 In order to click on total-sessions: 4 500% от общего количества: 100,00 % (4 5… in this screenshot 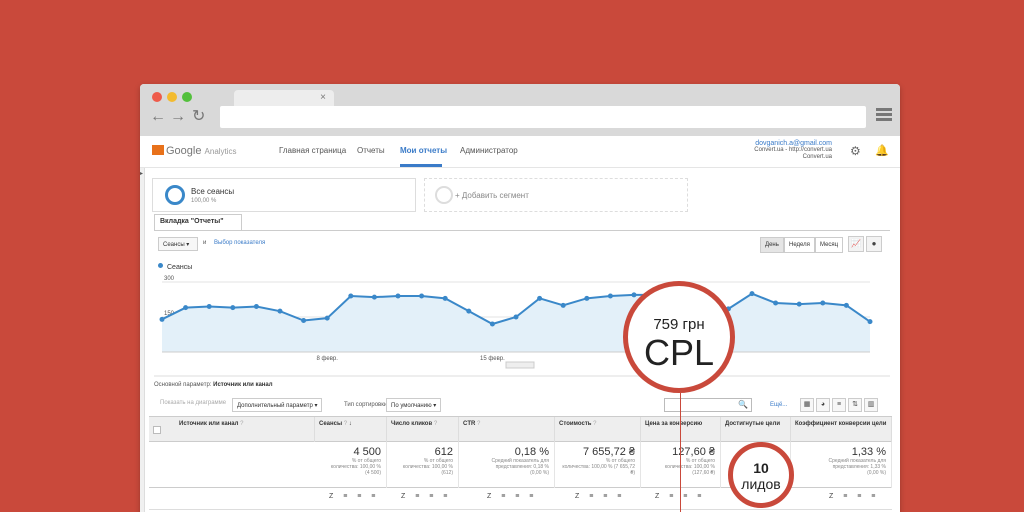, I will do `click(351, 465)`.